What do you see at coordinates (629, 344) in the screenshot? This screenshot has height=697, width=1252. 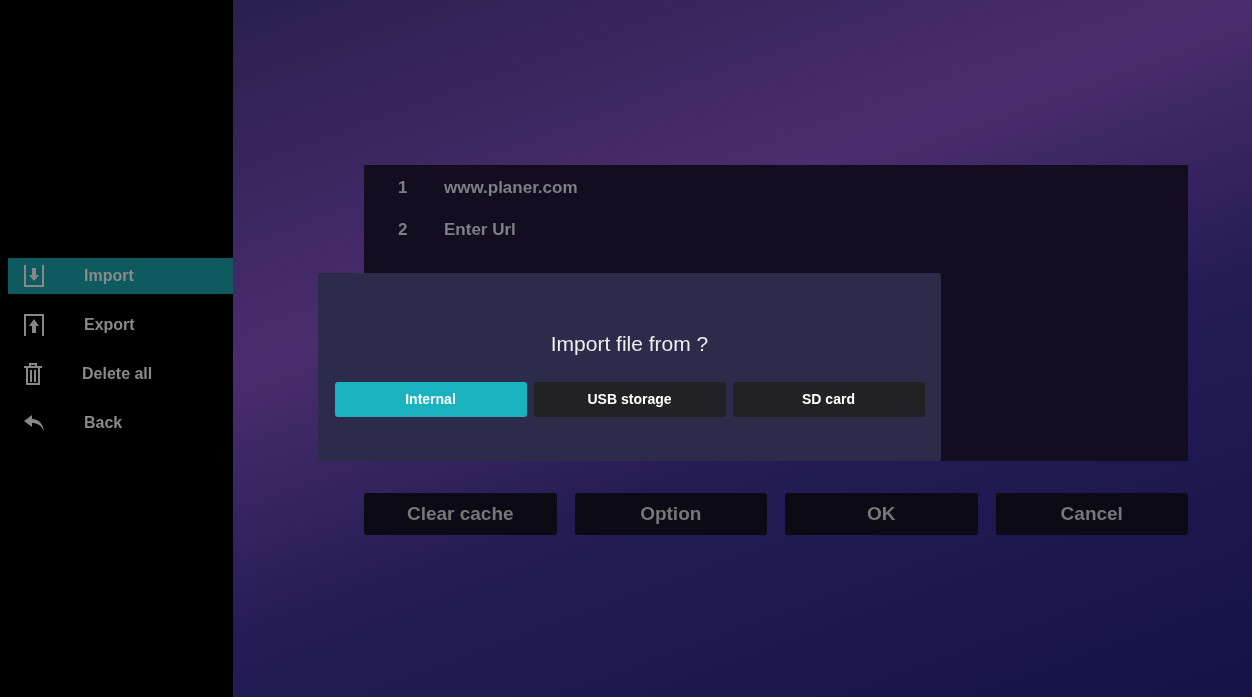 I see `dialog-title: Import file from ?` at bounding box center [629, 344].